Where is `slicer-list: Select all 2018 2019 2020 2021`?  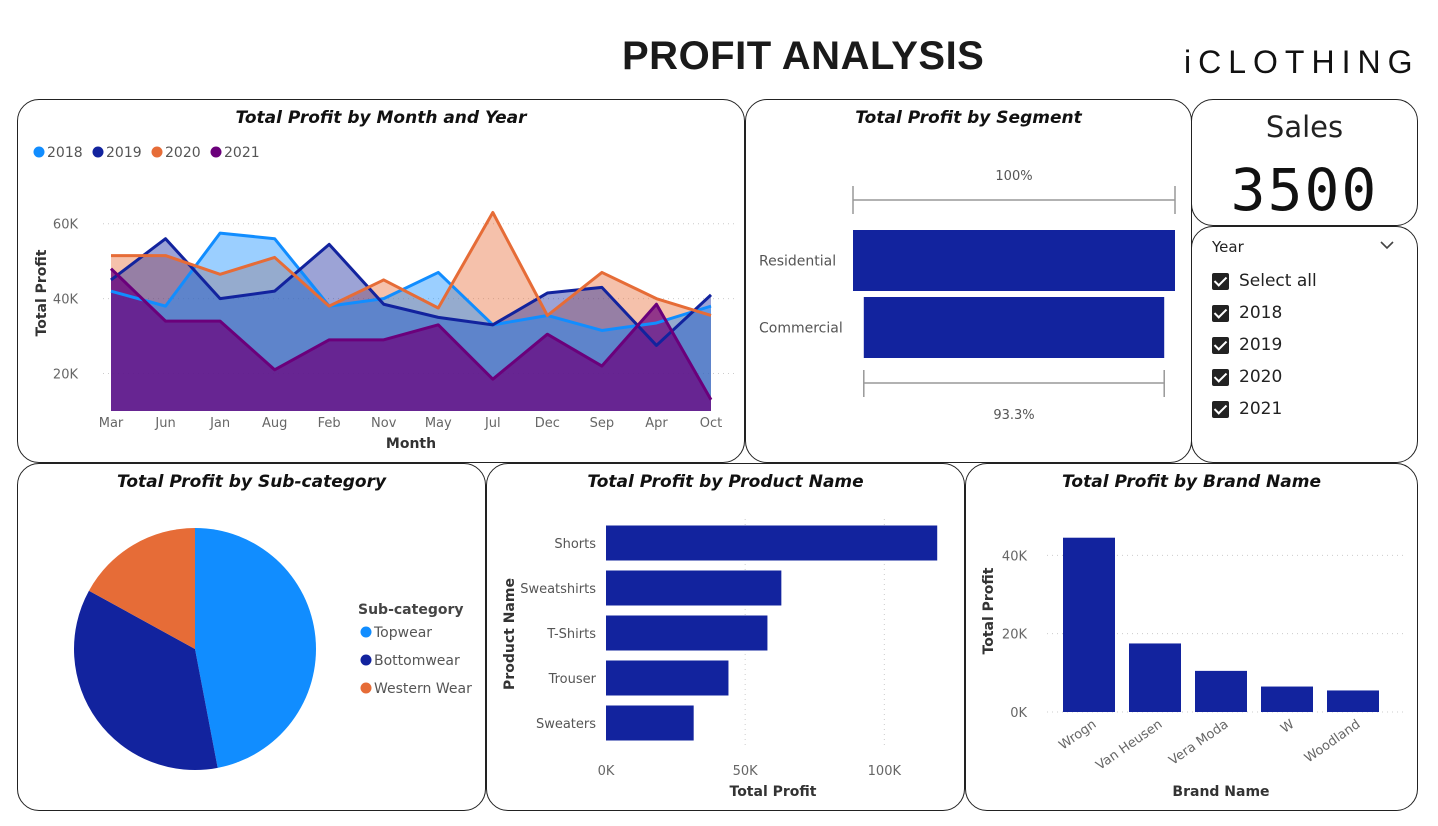 slicer-list: Select all 2018 2019 2020 2021 is located at coordinates (1264, 345).